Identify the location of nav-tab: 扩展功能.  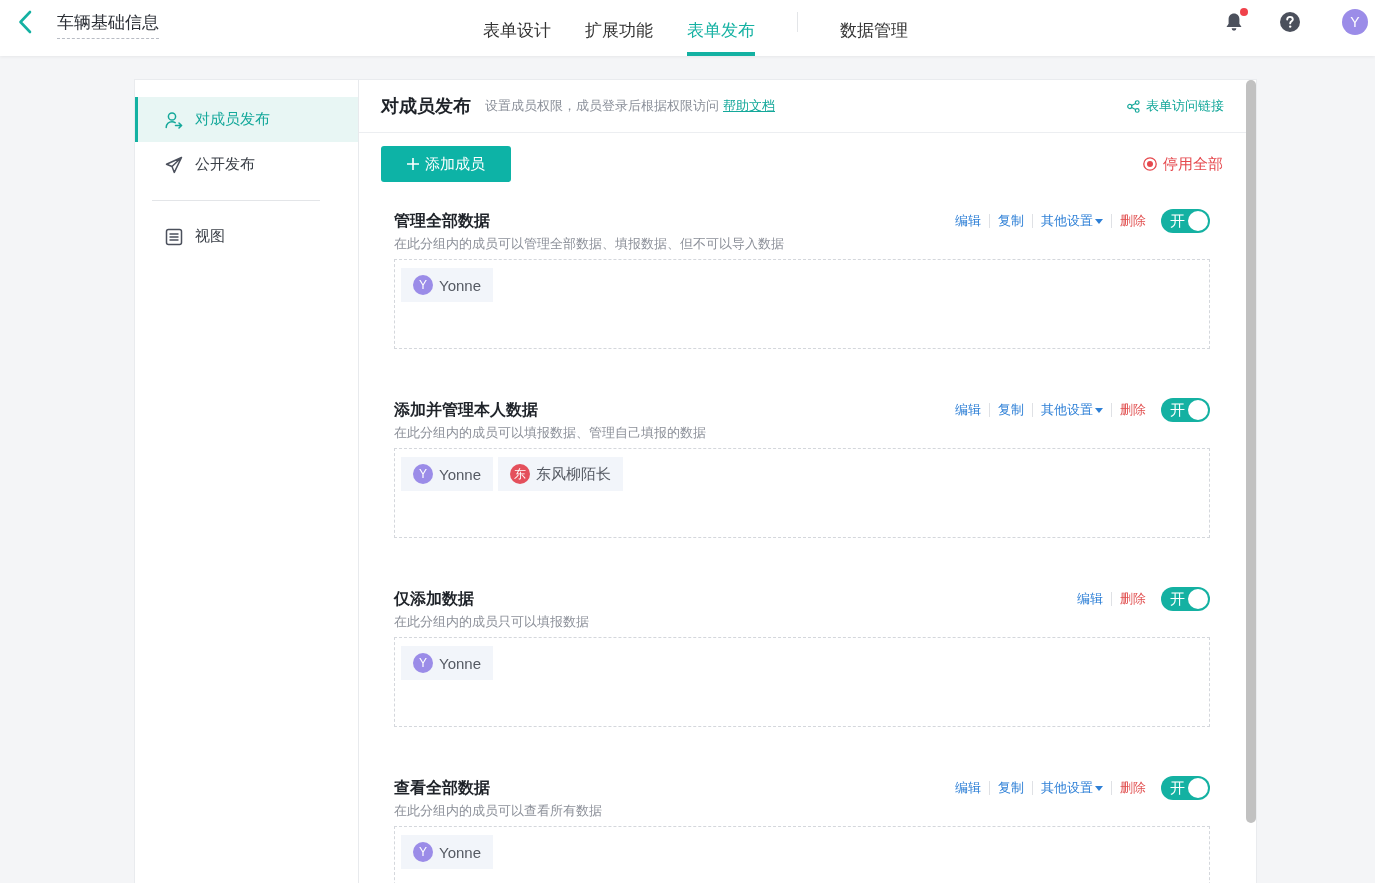
(619, 28).